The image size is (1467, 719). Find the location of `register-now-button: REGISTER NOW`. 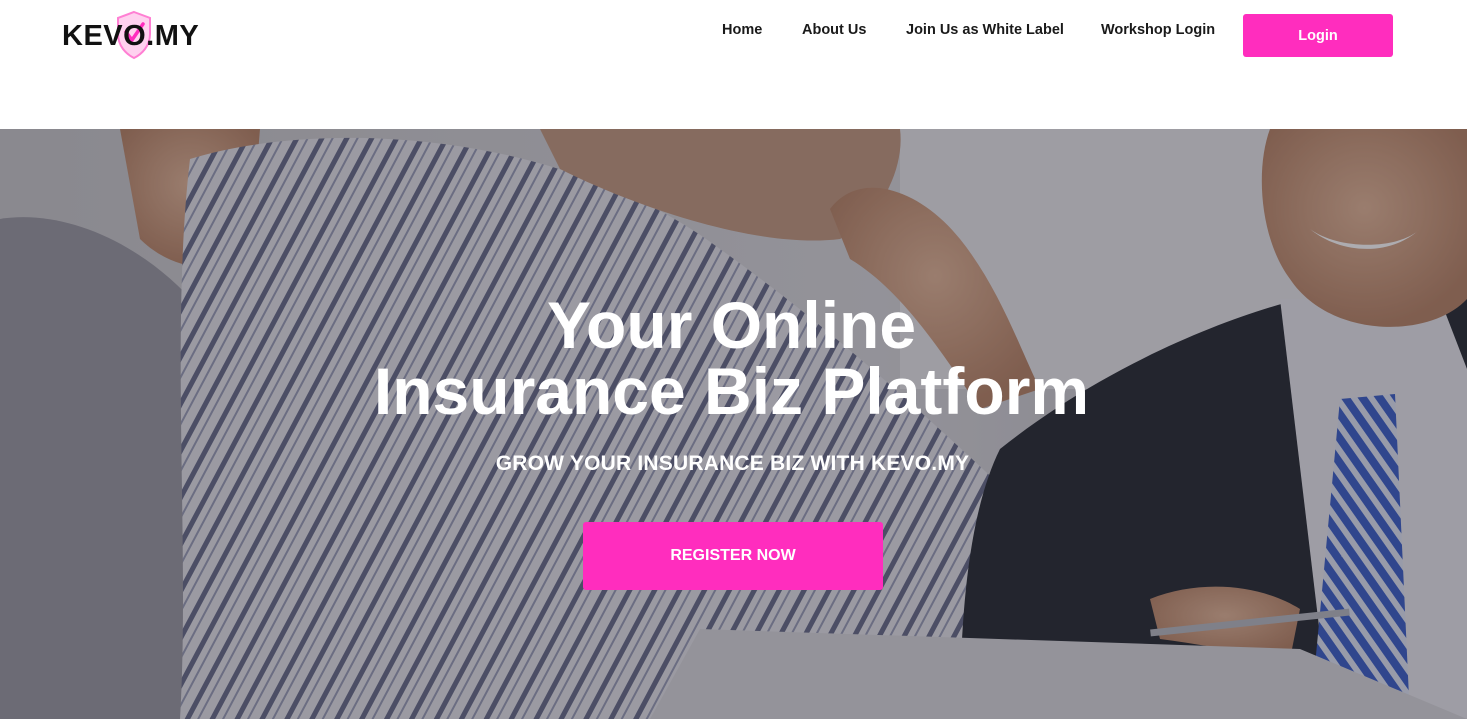

register-now-button: REGISTER NOW is located at coordinates (733, 556).